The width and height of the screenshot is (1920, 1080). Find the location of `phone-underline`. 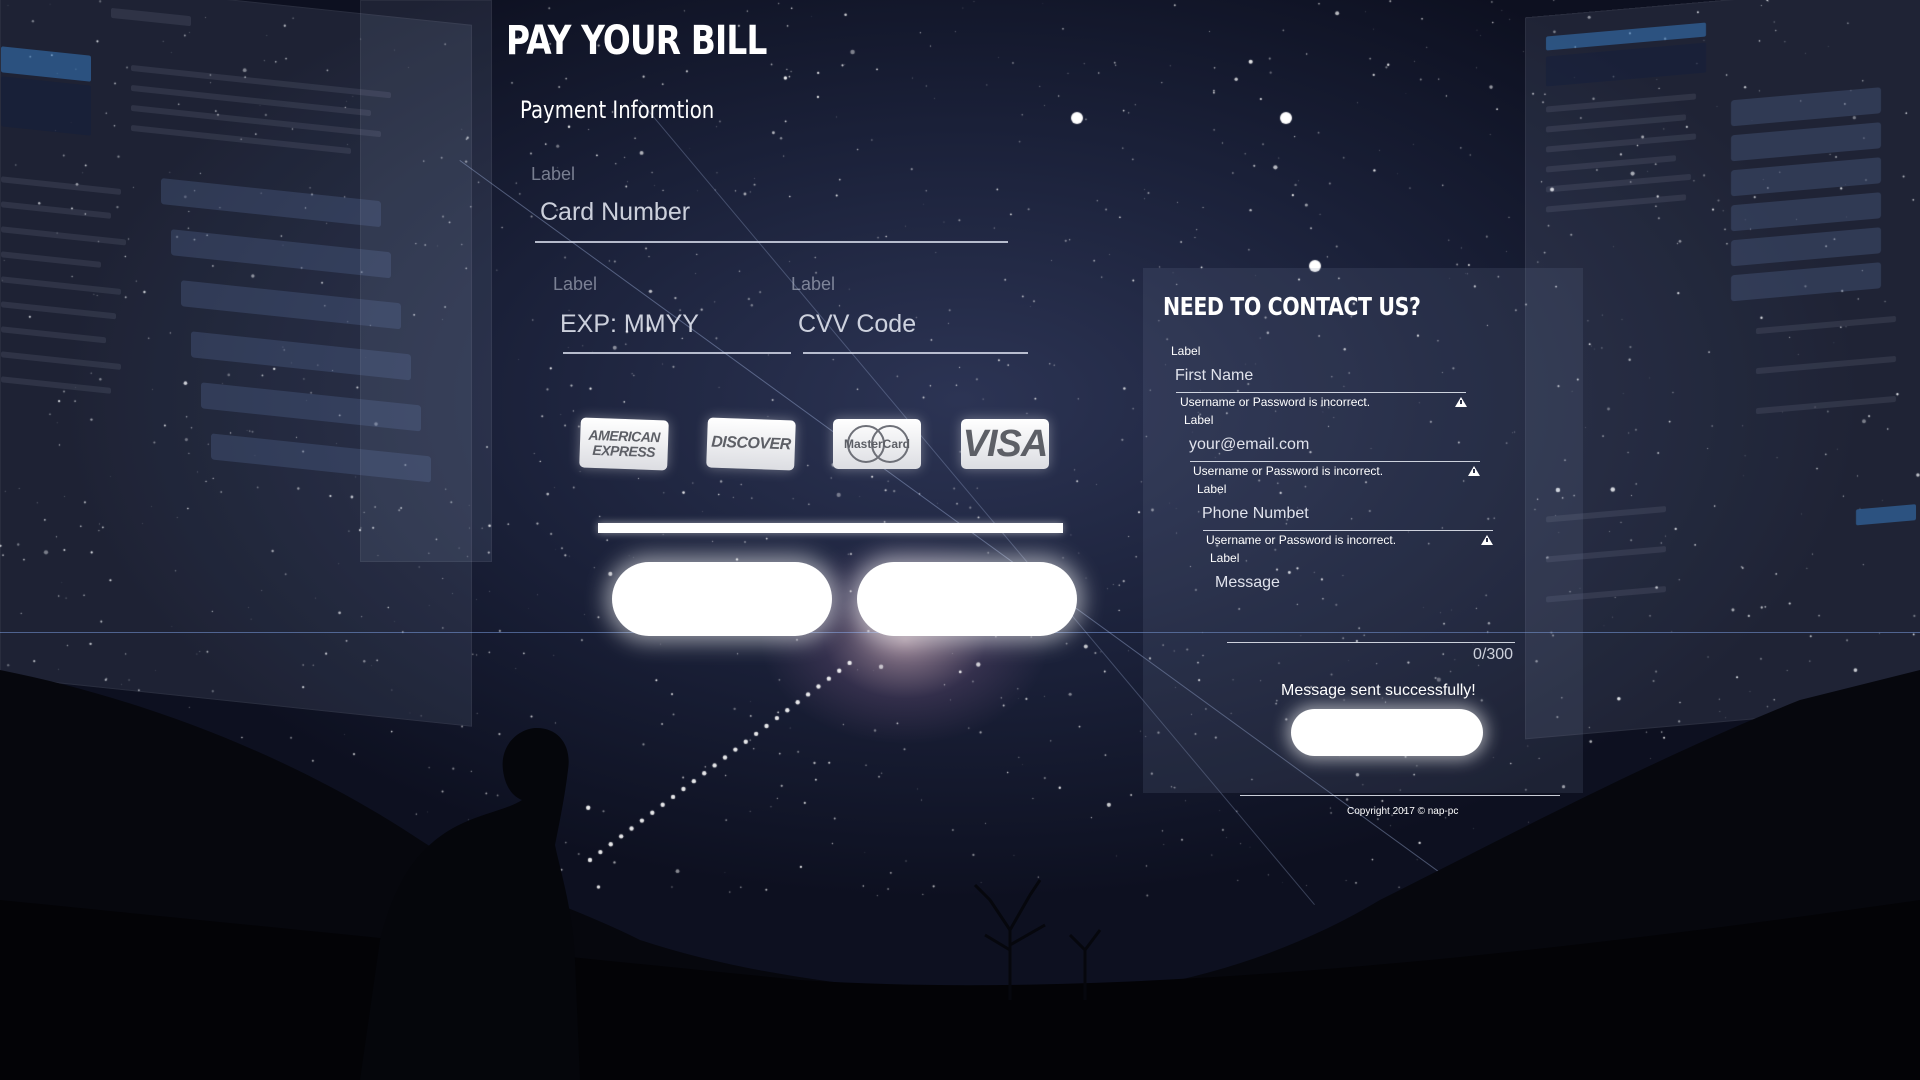

phone-underline is located at coordinates (1348, 530).